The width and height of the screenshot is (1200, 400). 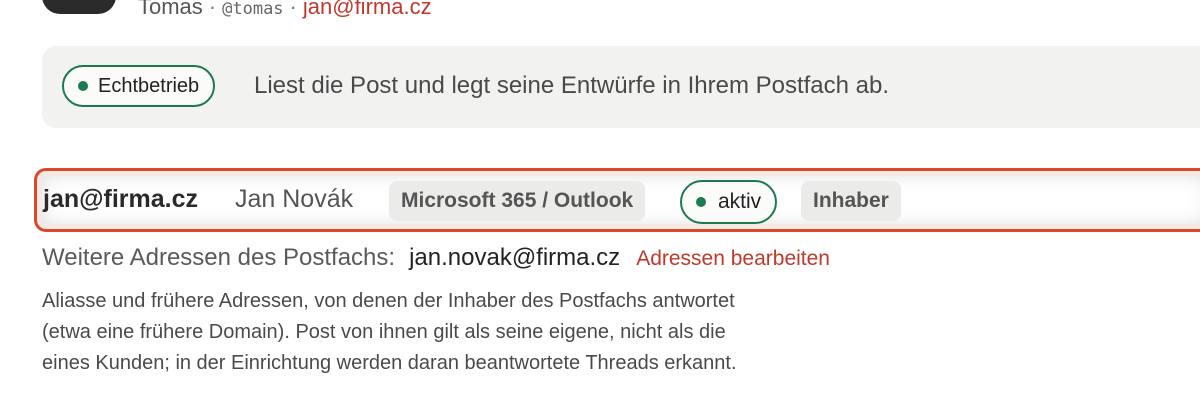 What do you see at coordinates (294, 199) in the screenshot?
I see `mailbox-owner-name: Jan Novák` at bounding box center [294, 199].